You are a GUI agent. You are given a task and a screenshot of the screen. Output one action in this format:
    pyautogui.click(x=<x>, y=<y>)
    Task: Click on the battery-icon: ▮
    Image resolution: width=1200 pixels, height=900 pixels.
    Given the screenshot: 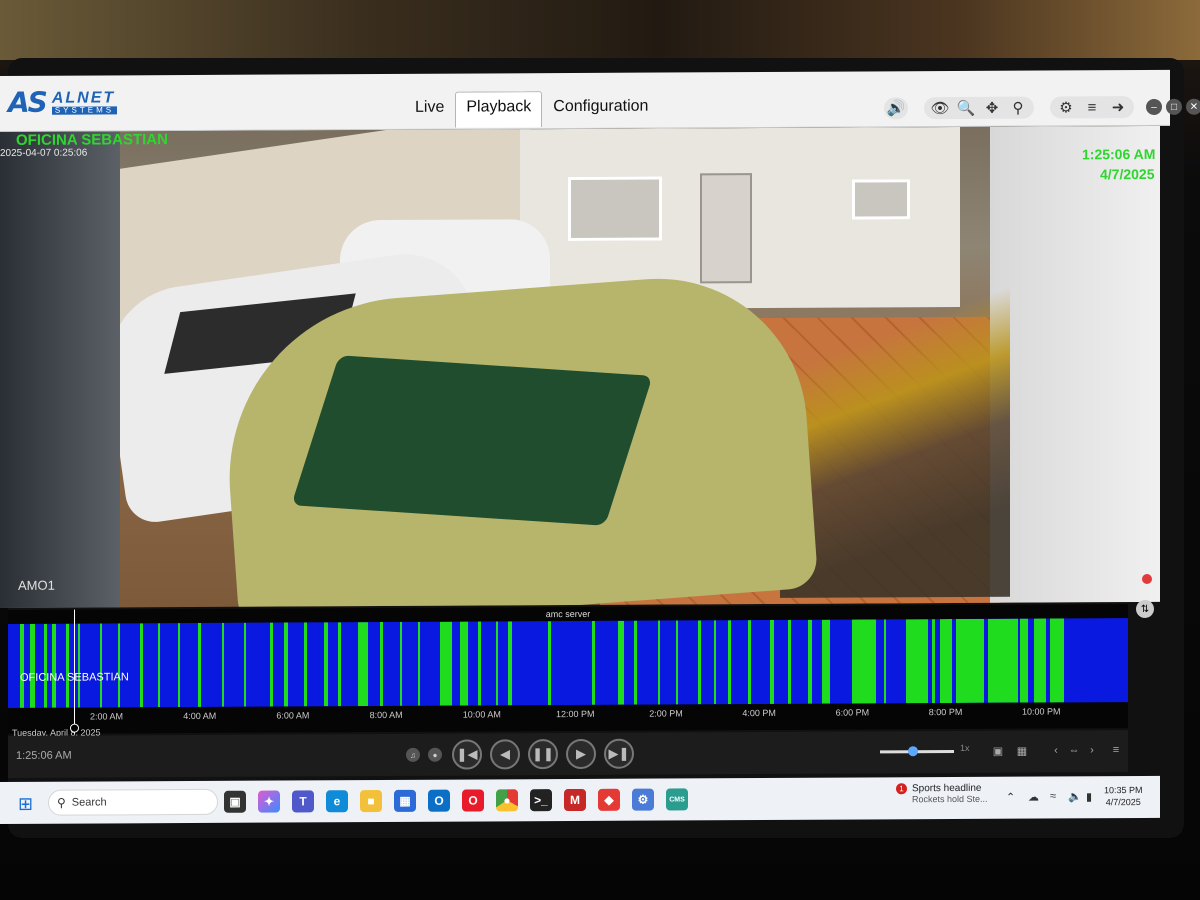 What is the action you would take?
    pyautogui.click(x=1089, y=796)
    